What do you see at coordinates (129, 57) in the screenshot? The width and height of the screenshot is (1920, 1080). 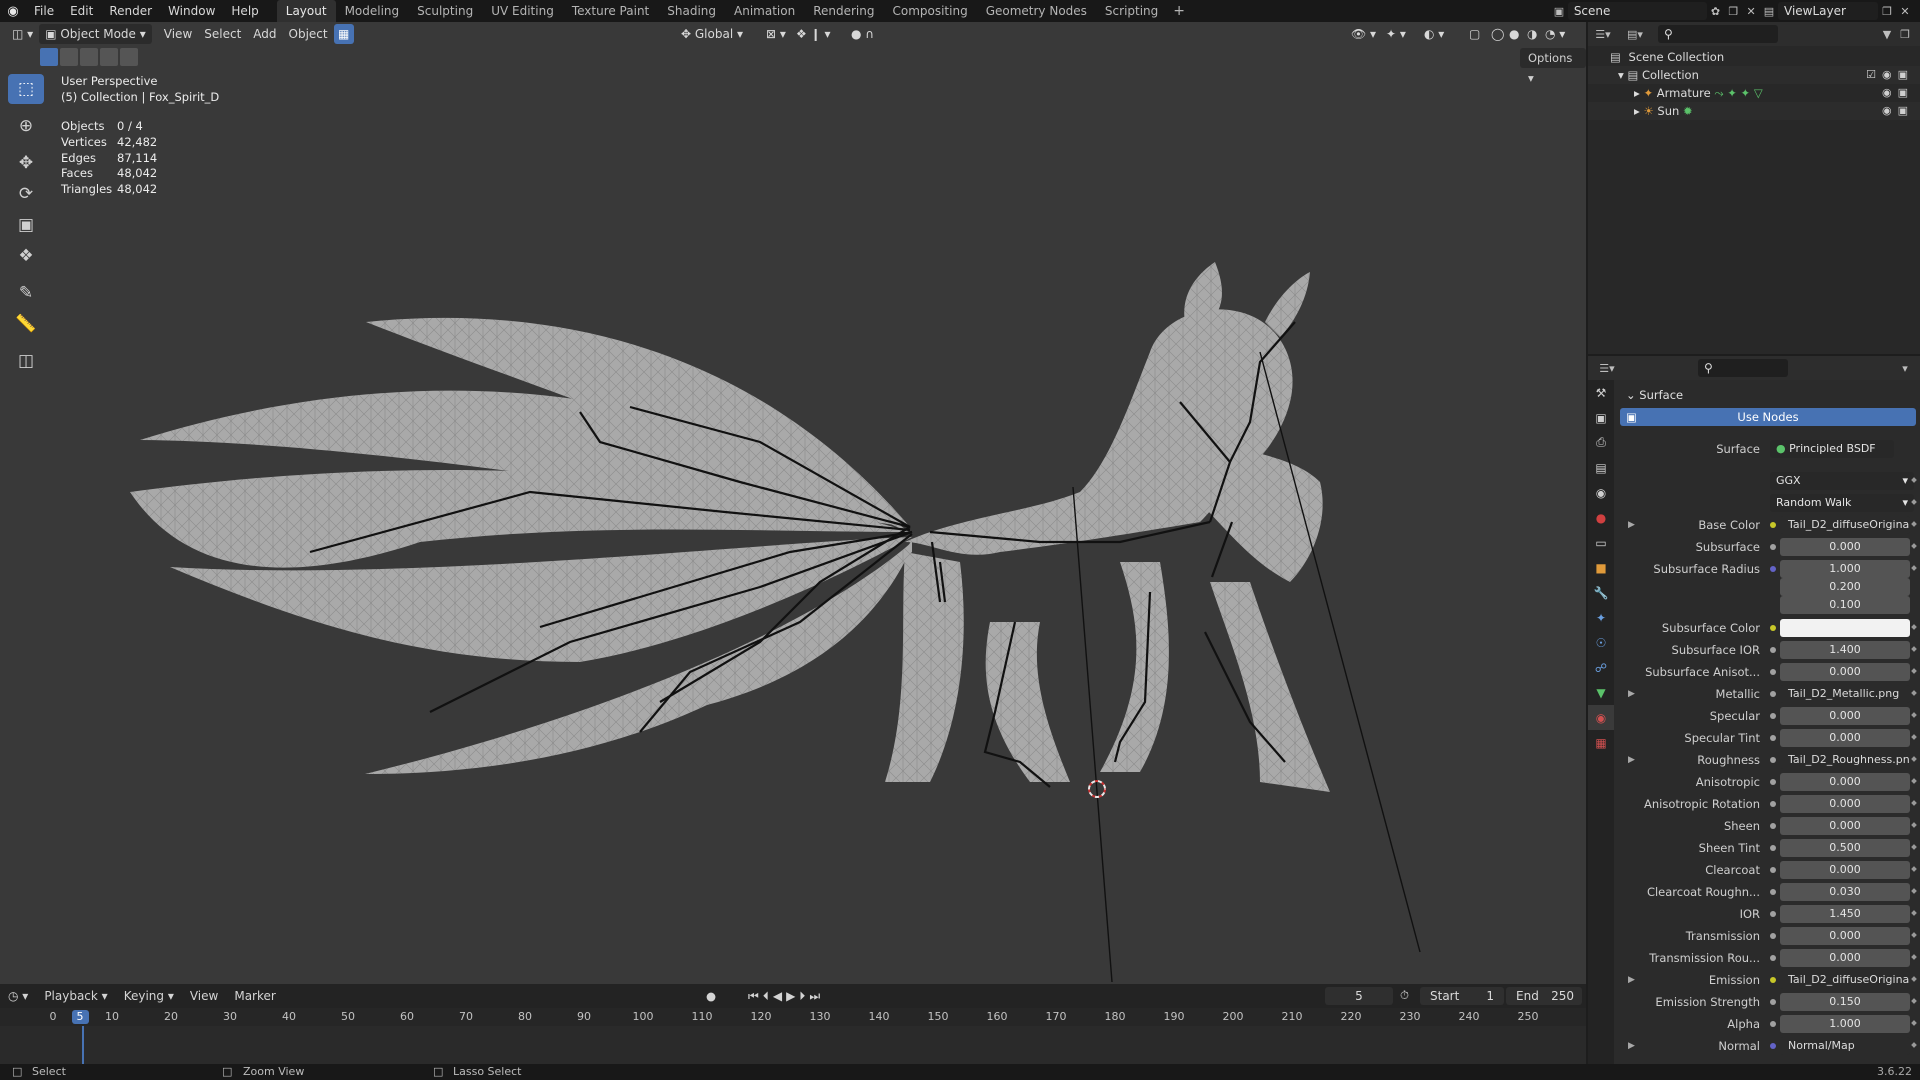 I see `select-intersect-icon` at bounding box center [129, 57].